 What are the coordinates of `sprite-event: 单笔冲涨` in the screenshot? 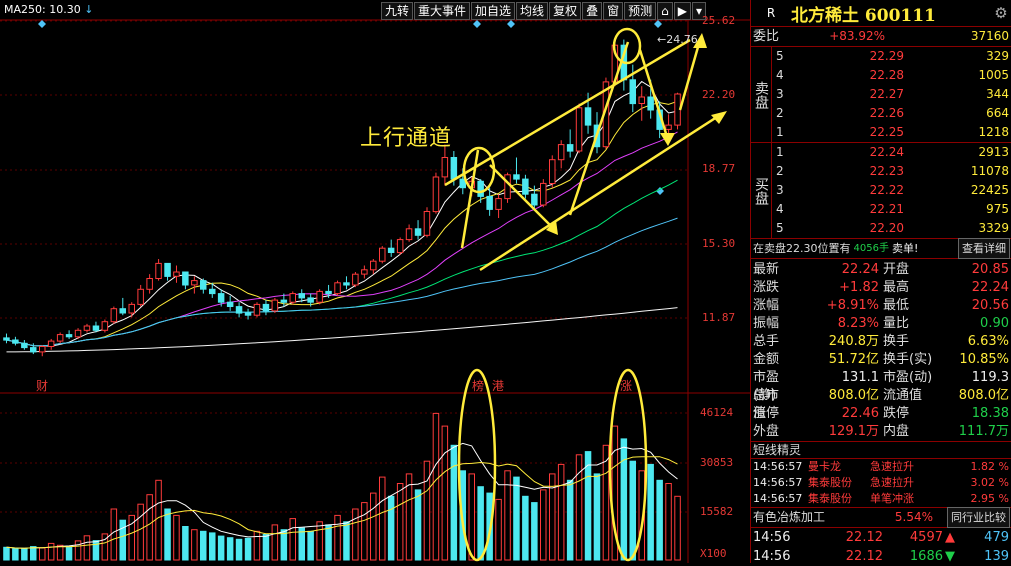 It's located at (892, 498).